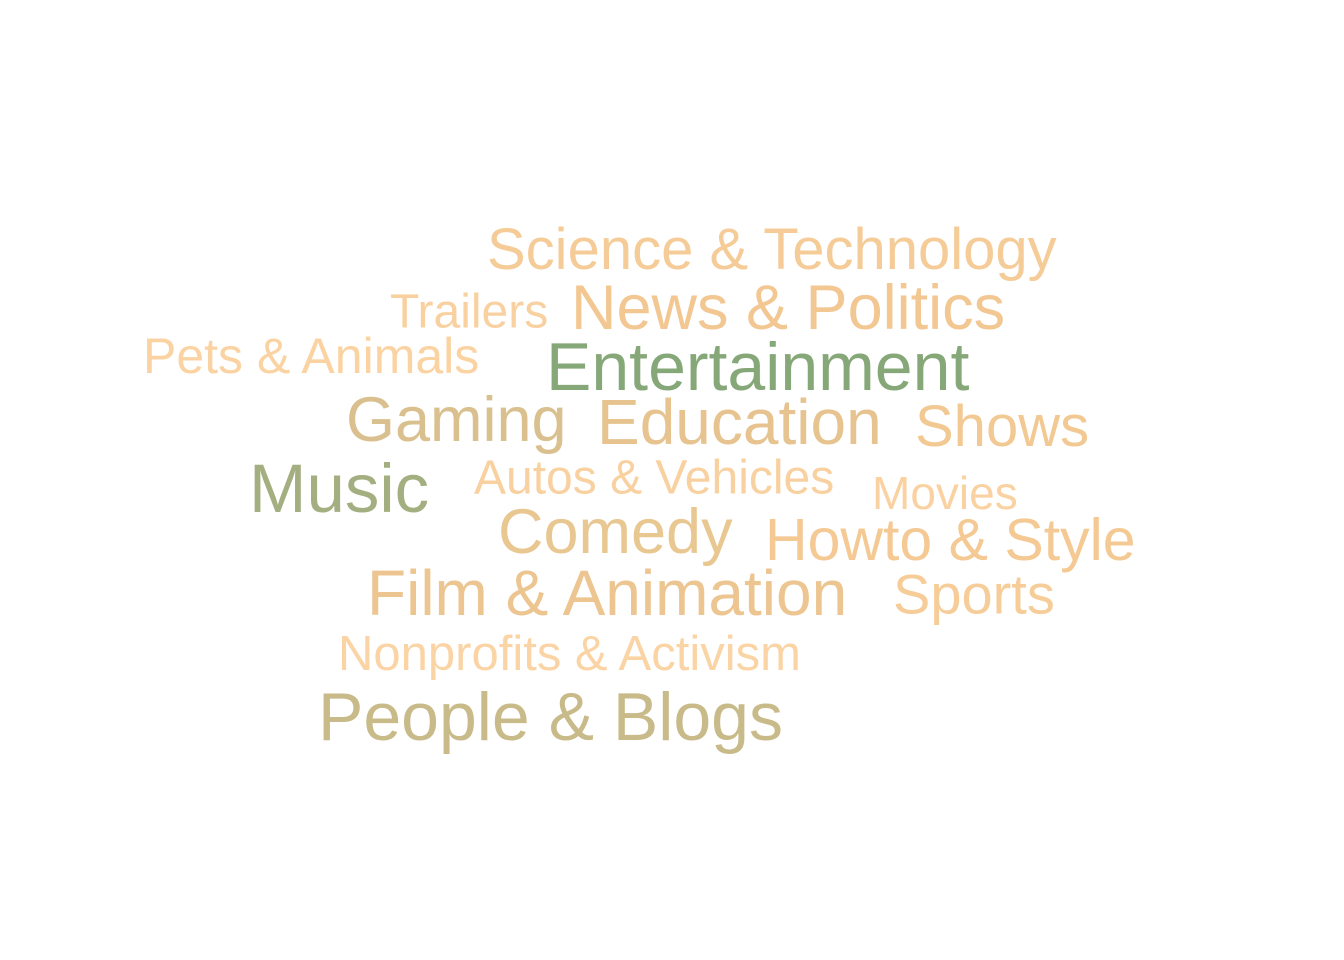  What do you see at coordinates (1002, 426) in the screenshot?
I see `word-shows: Shows` at bounding box center [1002, 426].